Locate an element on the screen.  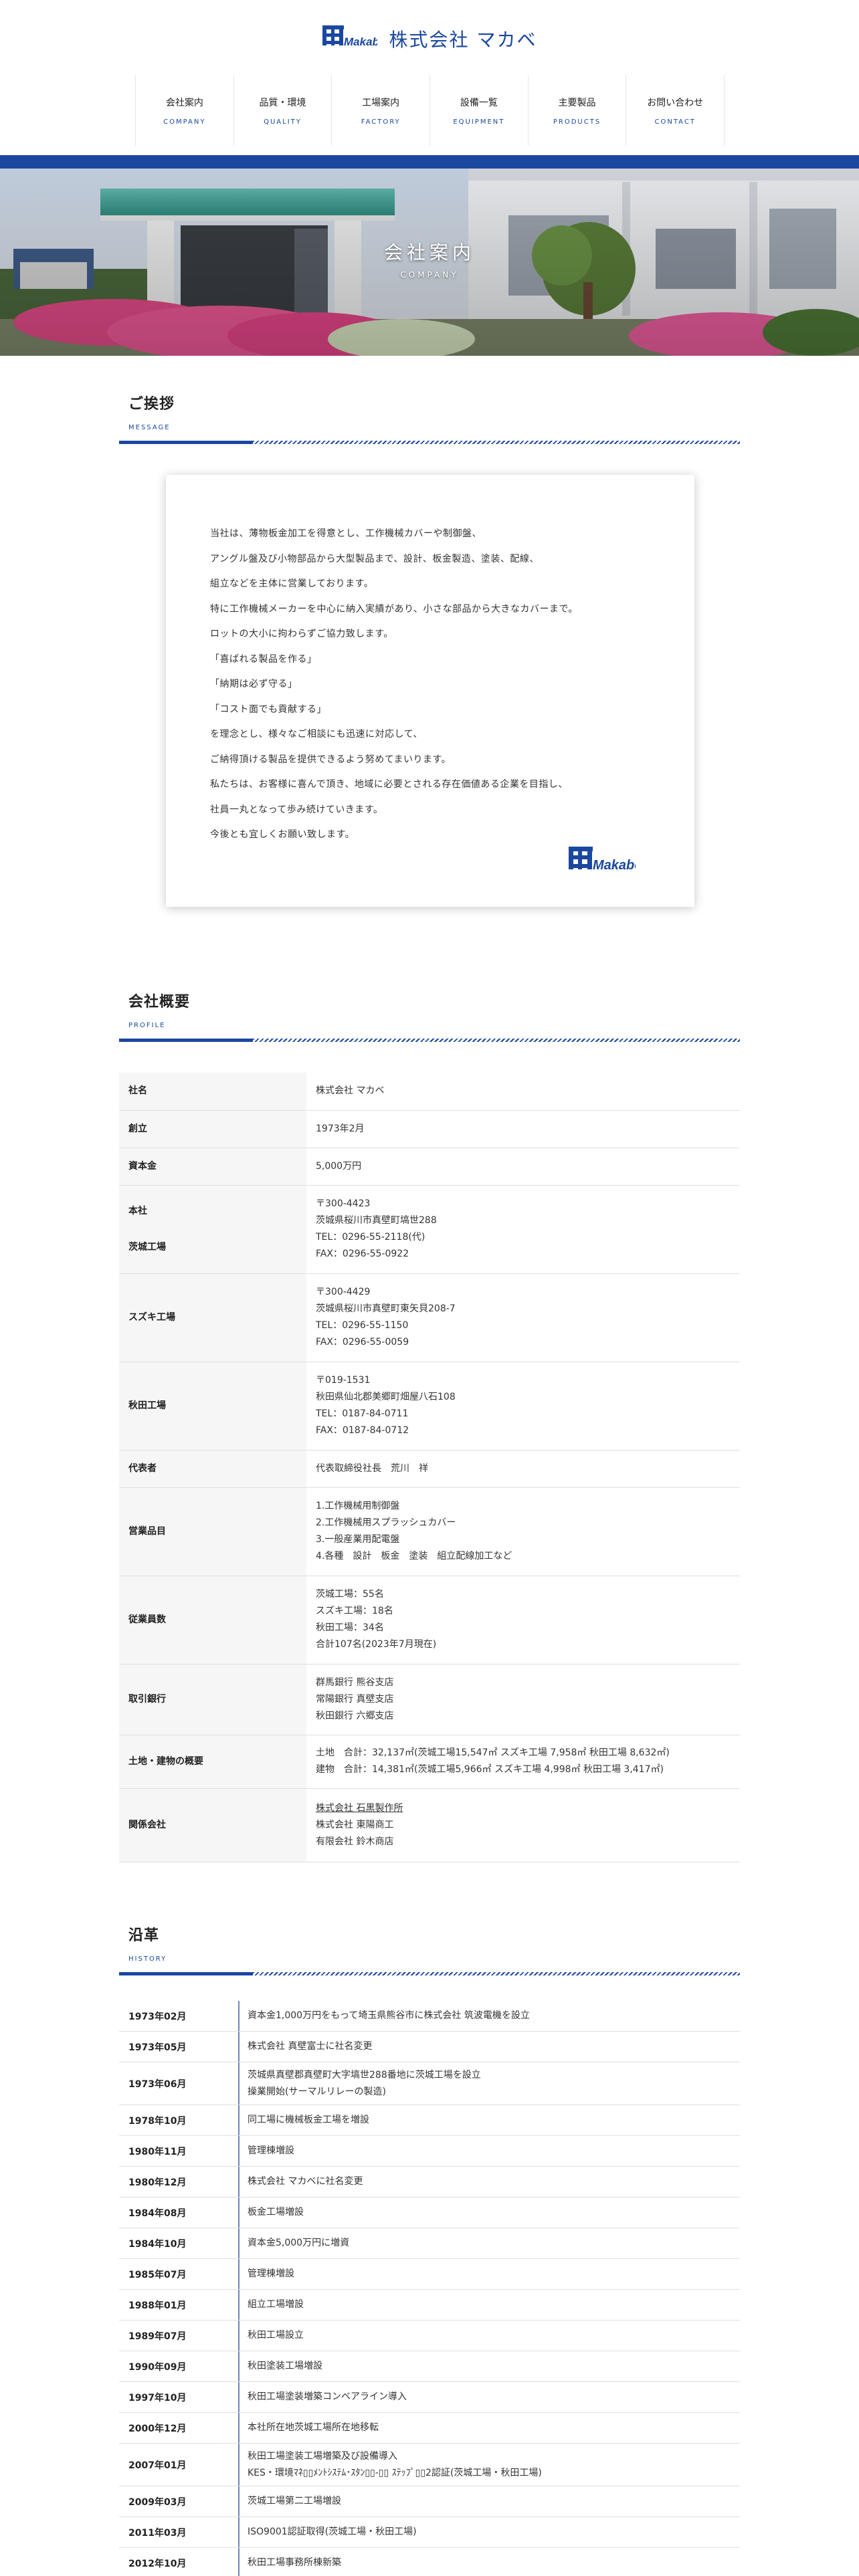
nav-item-factory: 工場案内 FACTORY is located at coordinates (381, 111).